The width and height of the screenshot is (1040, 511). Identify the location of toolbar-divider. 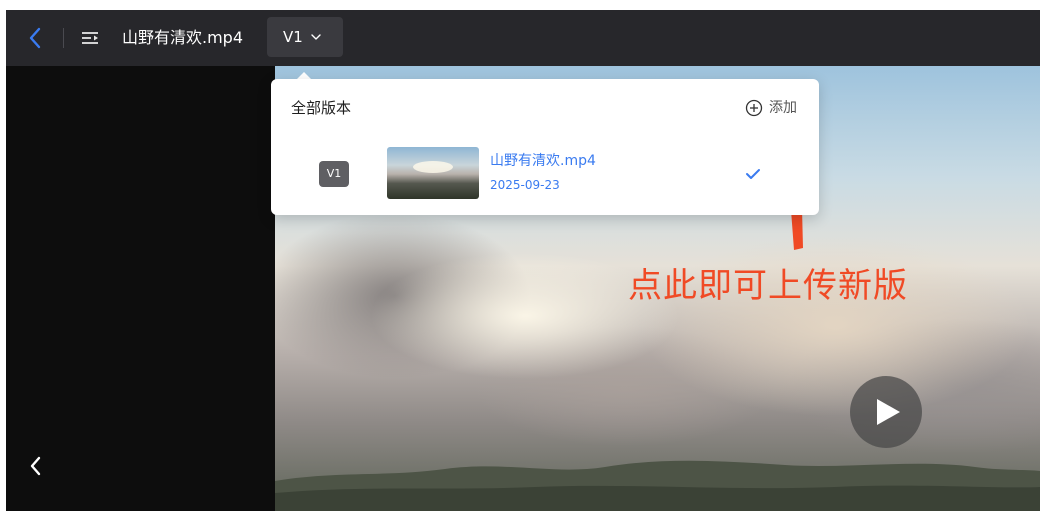
(63, 38).